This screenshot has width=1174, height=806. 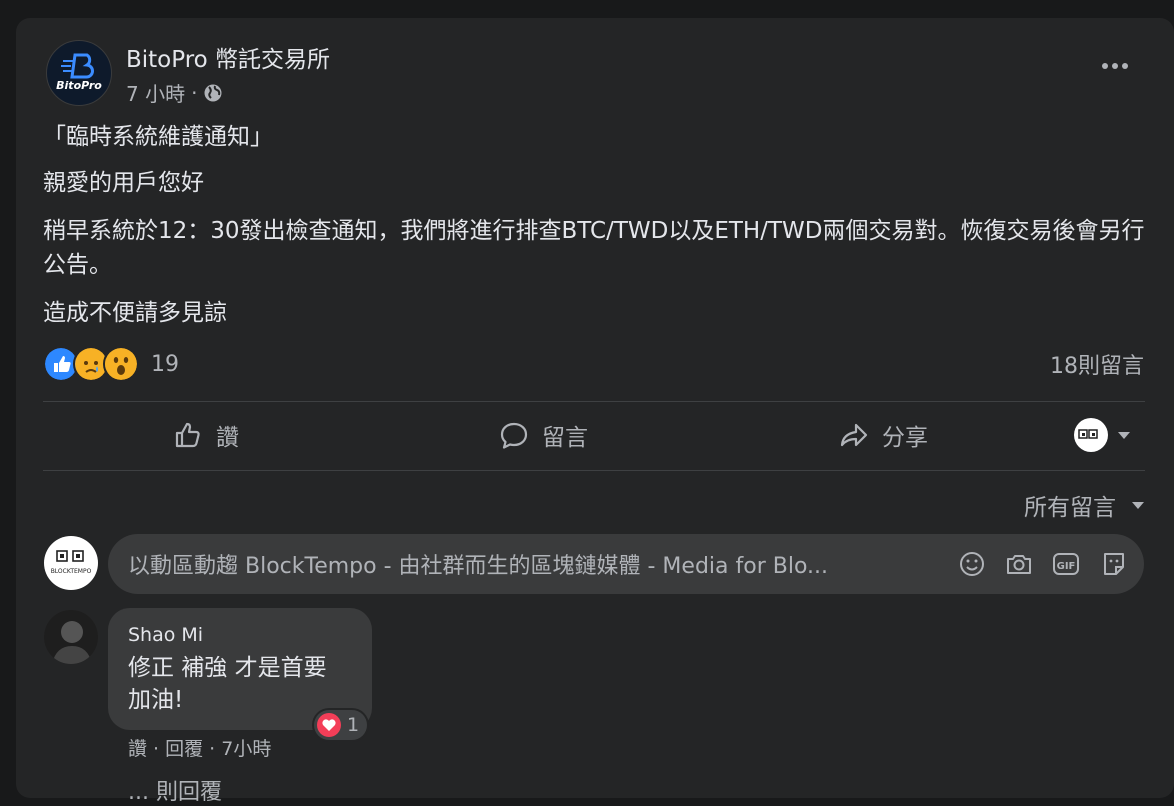 I want to click on page-avatar-text: BitoPro, so click(x=79, y=85).